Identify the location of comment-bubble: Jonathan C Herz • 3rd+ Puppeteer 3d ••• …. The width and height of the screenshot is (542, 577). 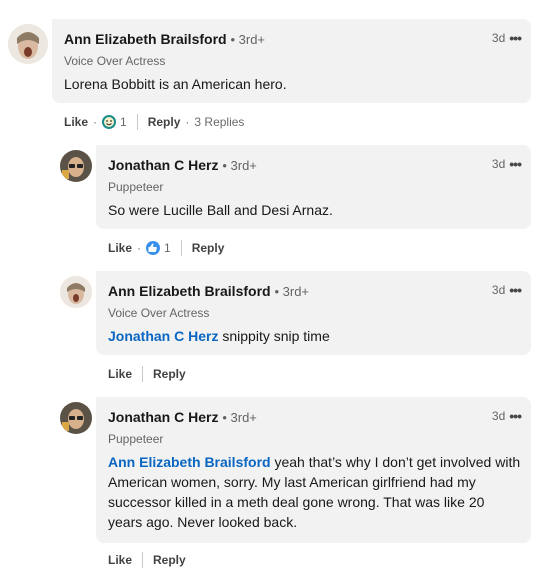
(313, 187).